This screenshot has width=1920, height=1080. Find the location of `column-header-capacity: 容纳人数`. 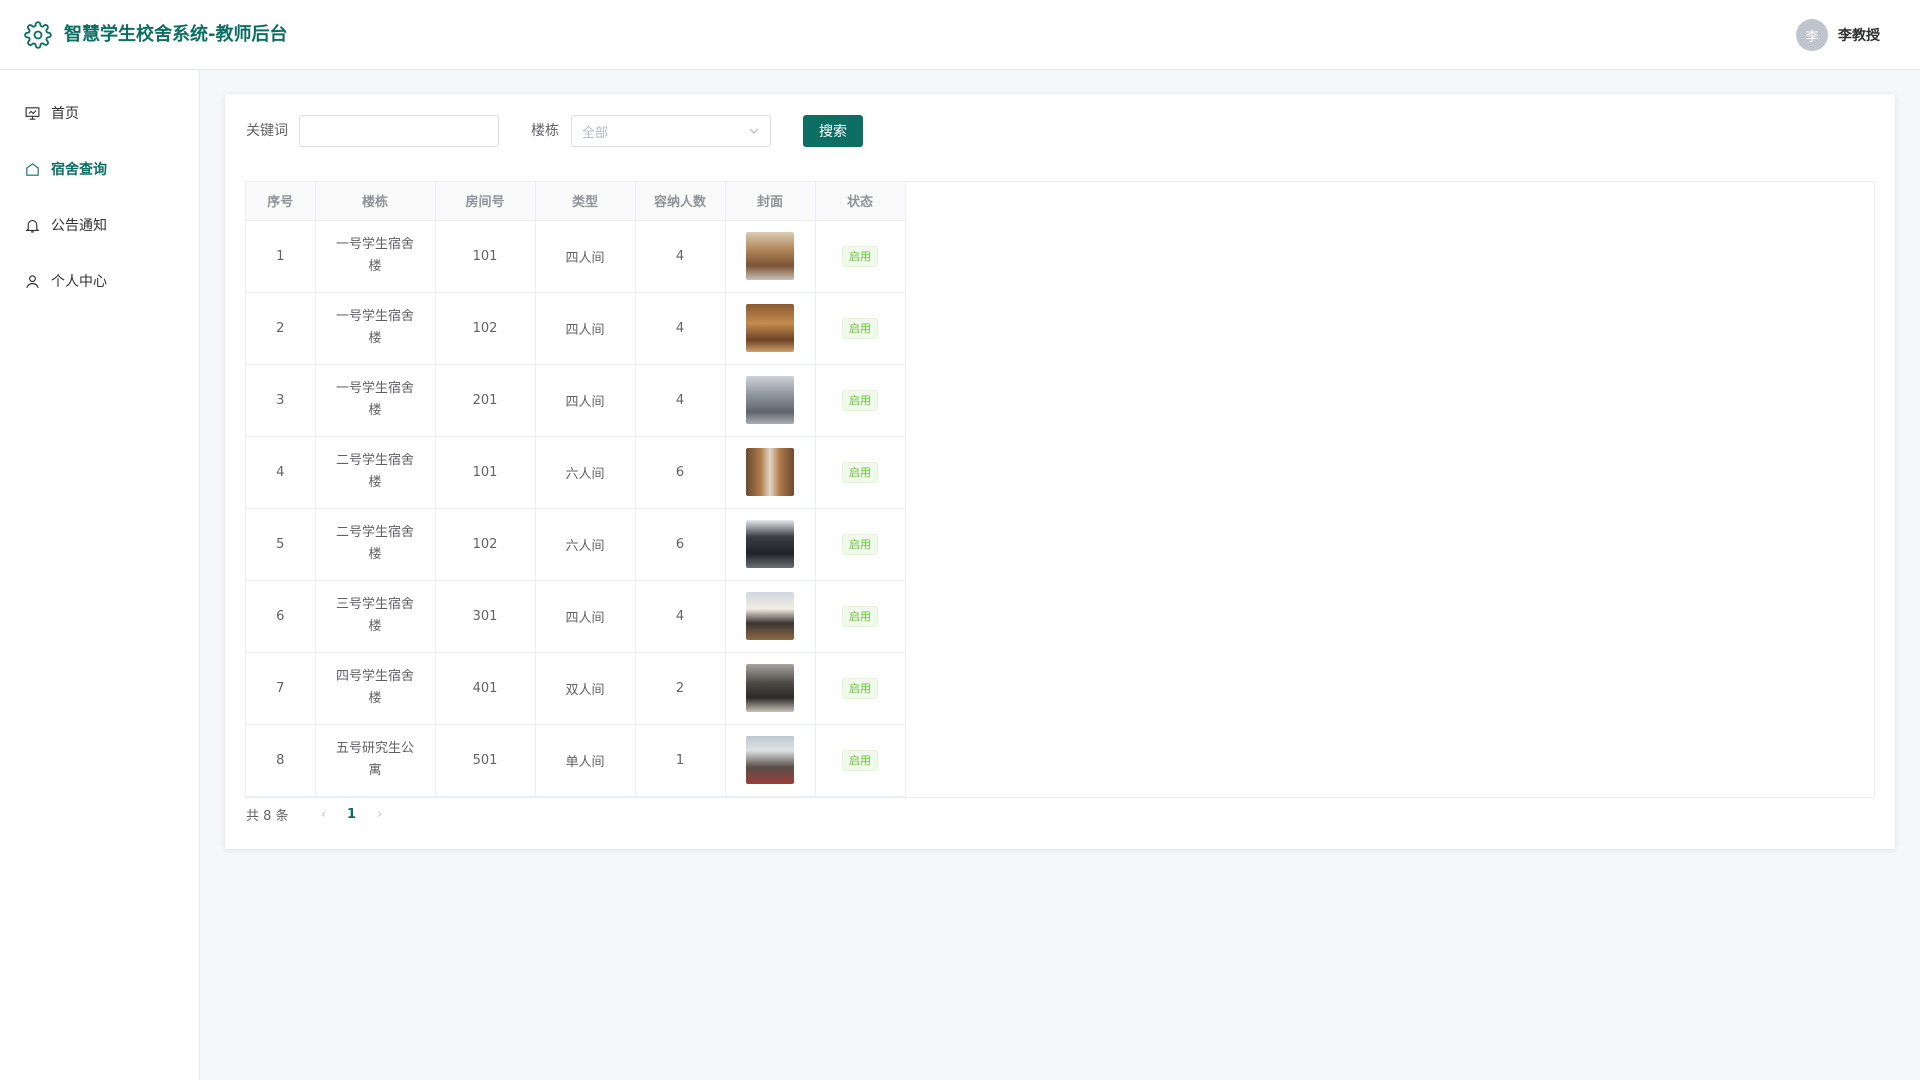

column-header-capacity: 容纳人数 is located at coordinates (680, 201).